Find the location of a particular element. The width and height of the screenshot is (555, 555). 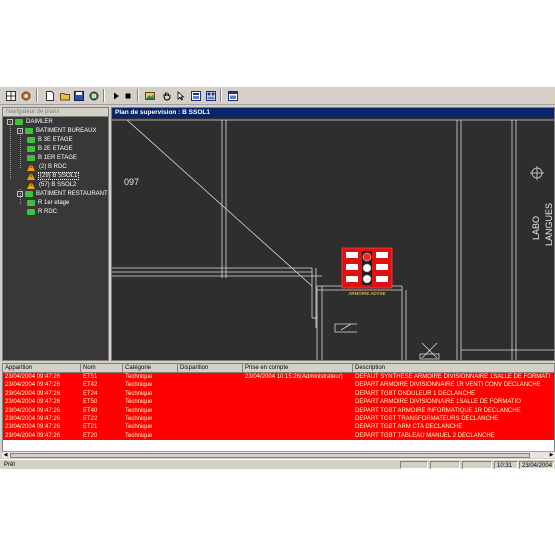

horizontal-scrollbar: ◀ ▶ is located at coordinates (278, 454).